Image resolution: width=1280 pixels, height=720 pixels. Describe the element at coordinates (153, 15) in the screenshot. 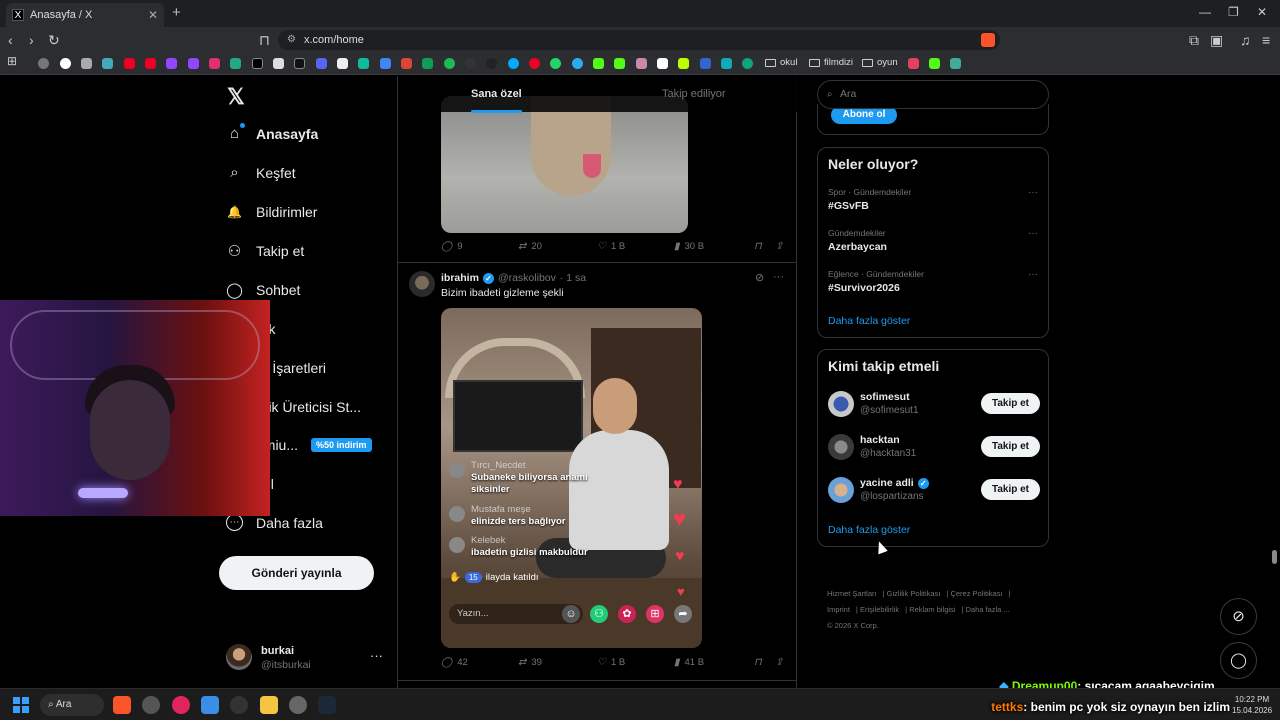

I see `tab-close-icon: ✕` at that location.